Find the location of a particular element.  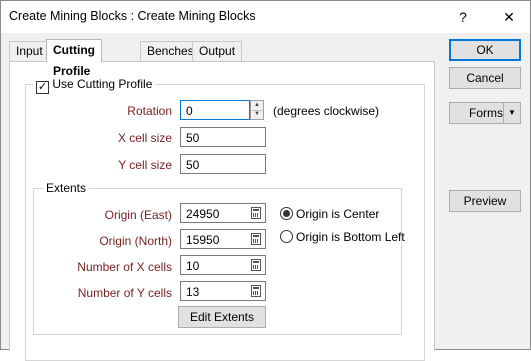

edit-extents-button: Edit Extents is located at coordinates (222, 317).